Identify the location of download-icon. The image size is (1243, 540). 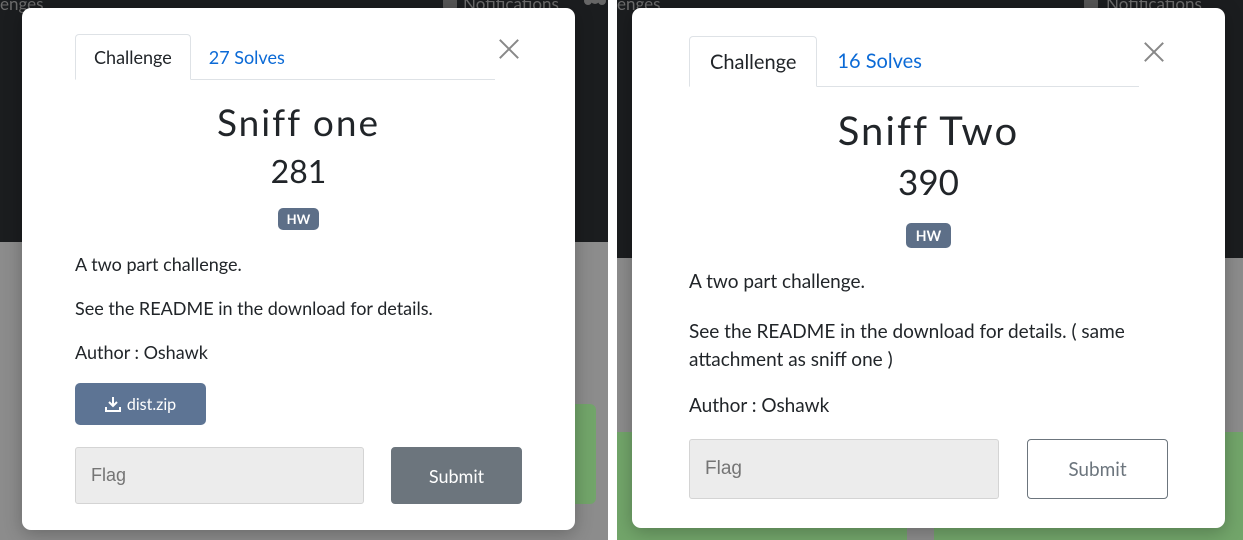
(112, 404).